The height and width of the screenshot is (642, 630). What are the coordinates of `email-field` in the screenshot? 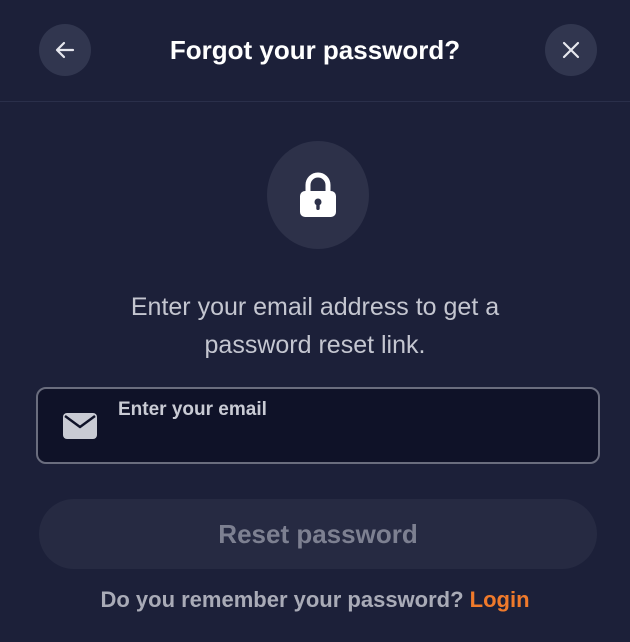 It's located at (318, 425).